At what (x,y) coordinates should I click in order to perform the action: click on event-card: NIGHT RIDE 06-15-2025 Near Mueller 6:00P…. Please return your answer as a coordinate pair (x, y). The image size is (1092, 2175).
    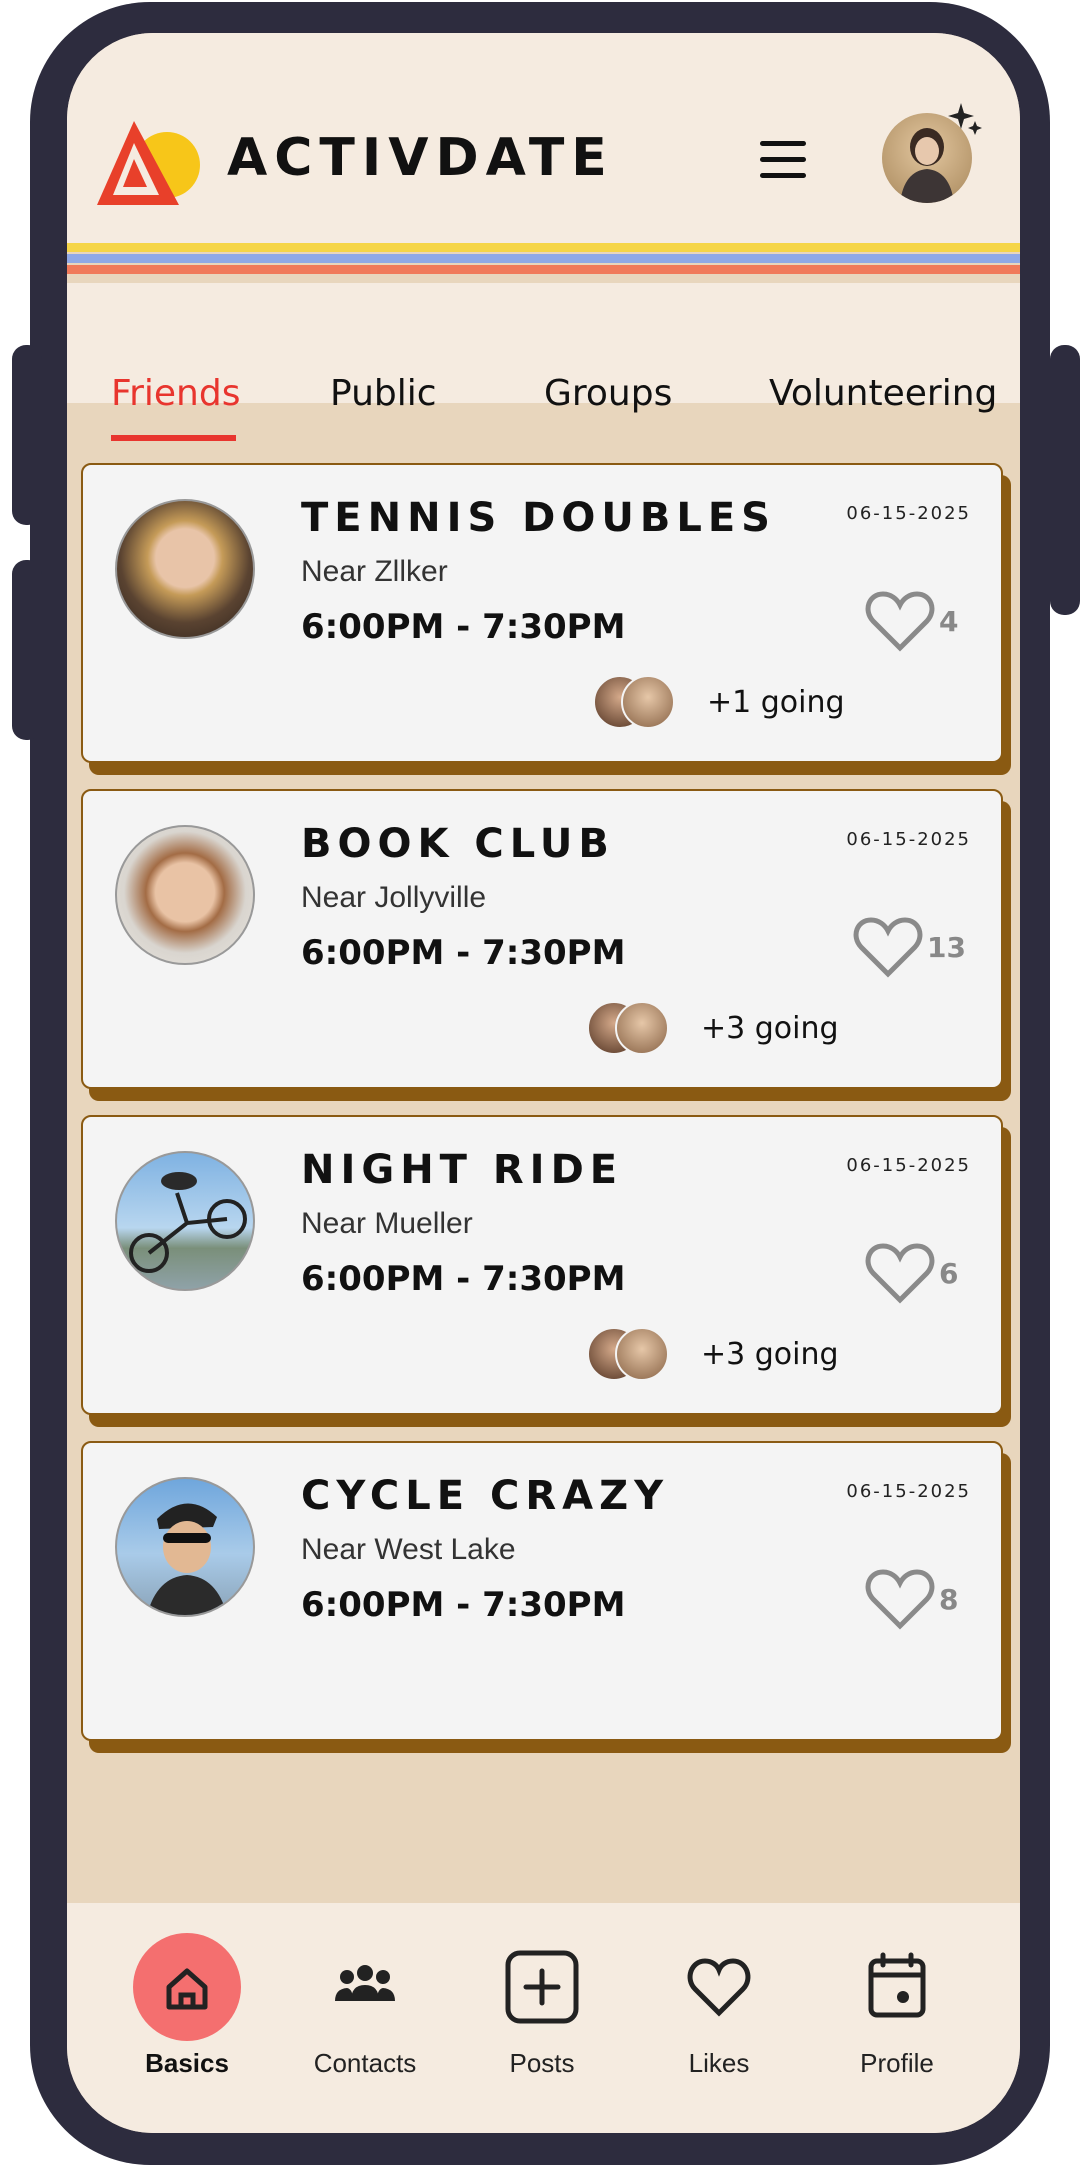
    Looking at the image, I should click on (542, 1265).